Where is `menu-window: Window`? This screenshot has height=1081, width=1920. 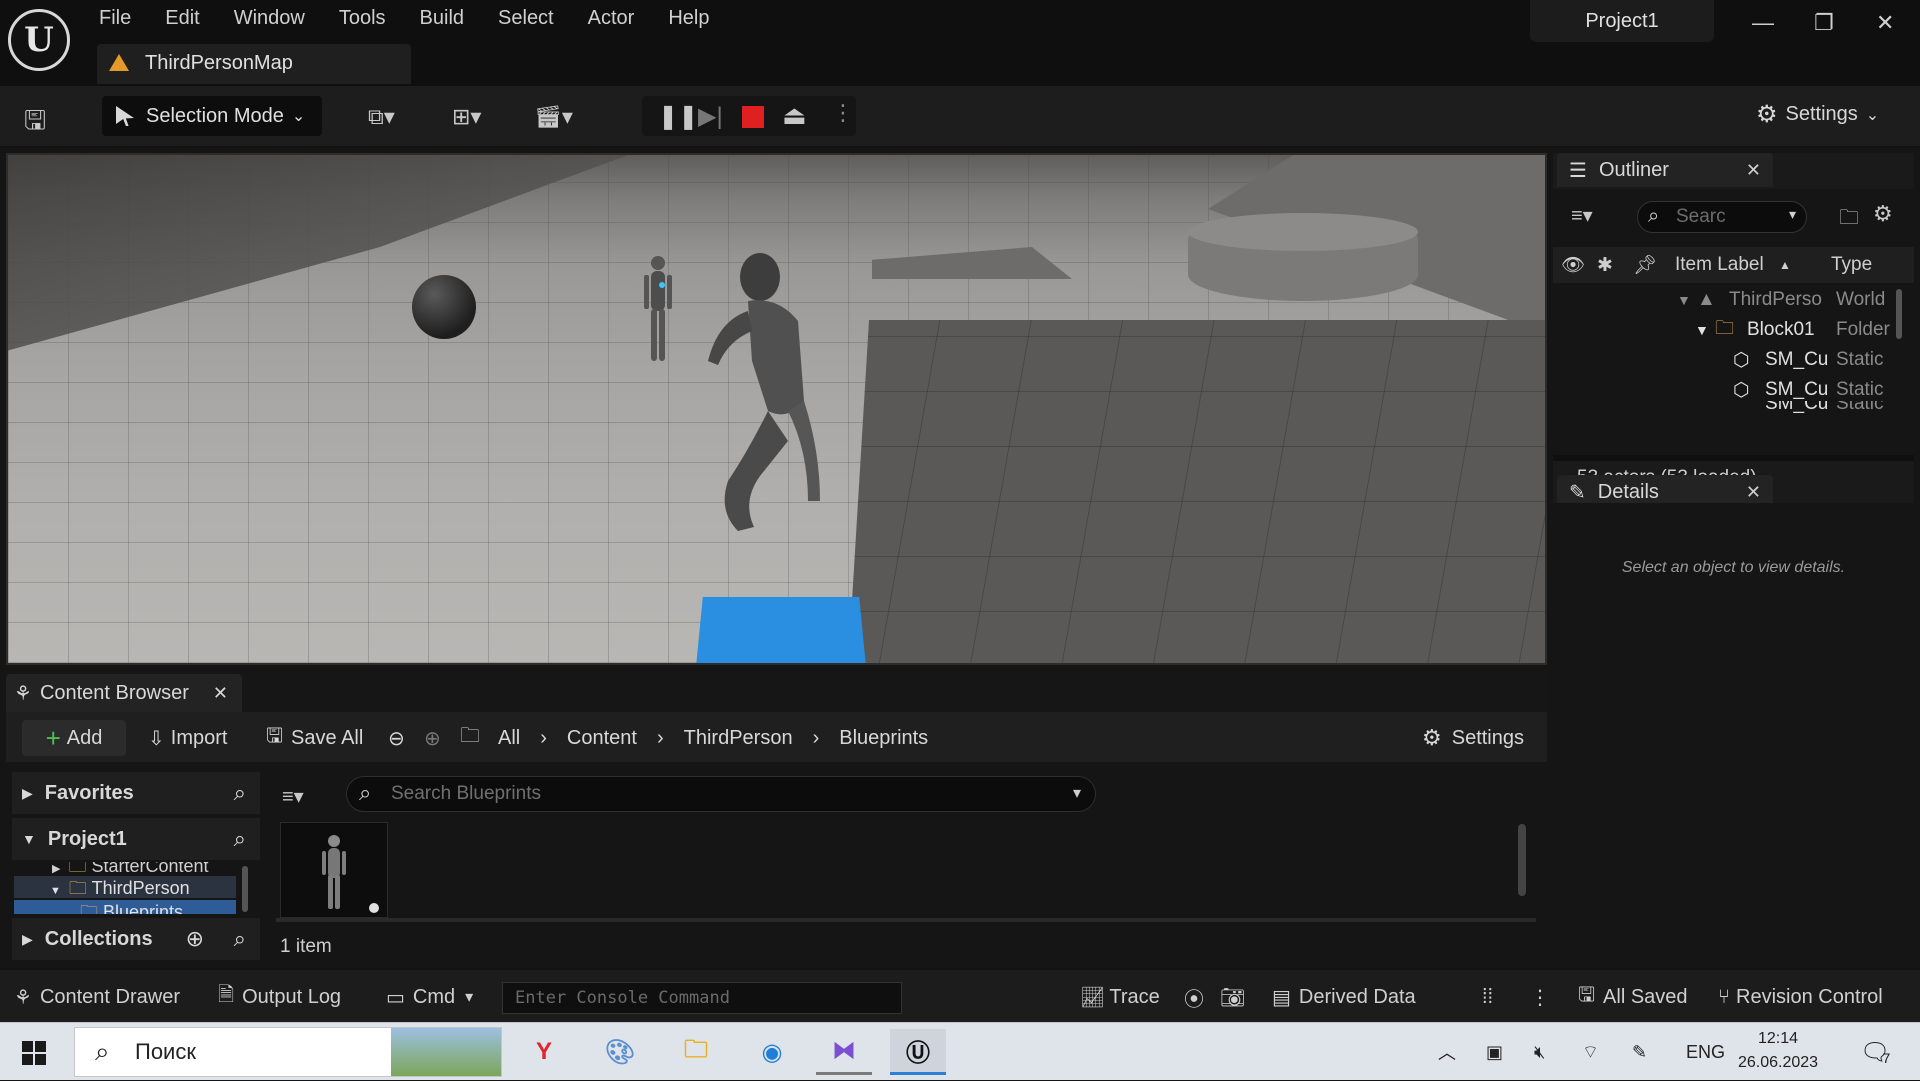 menu-window: Window is located at coordinates (269, 18).